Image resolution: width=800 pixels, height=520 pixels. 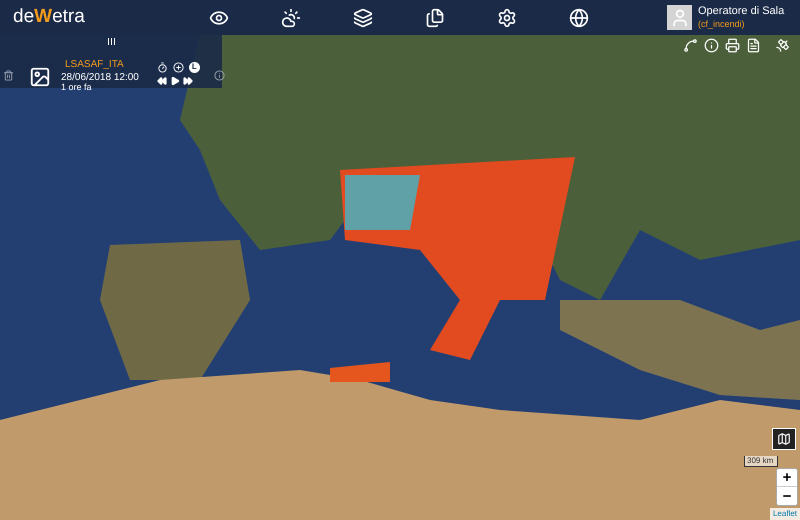 What do you see at coordinates (49, 17) in the screenshot?
I see `logo: deWetra` at bounding box center [49, 17].